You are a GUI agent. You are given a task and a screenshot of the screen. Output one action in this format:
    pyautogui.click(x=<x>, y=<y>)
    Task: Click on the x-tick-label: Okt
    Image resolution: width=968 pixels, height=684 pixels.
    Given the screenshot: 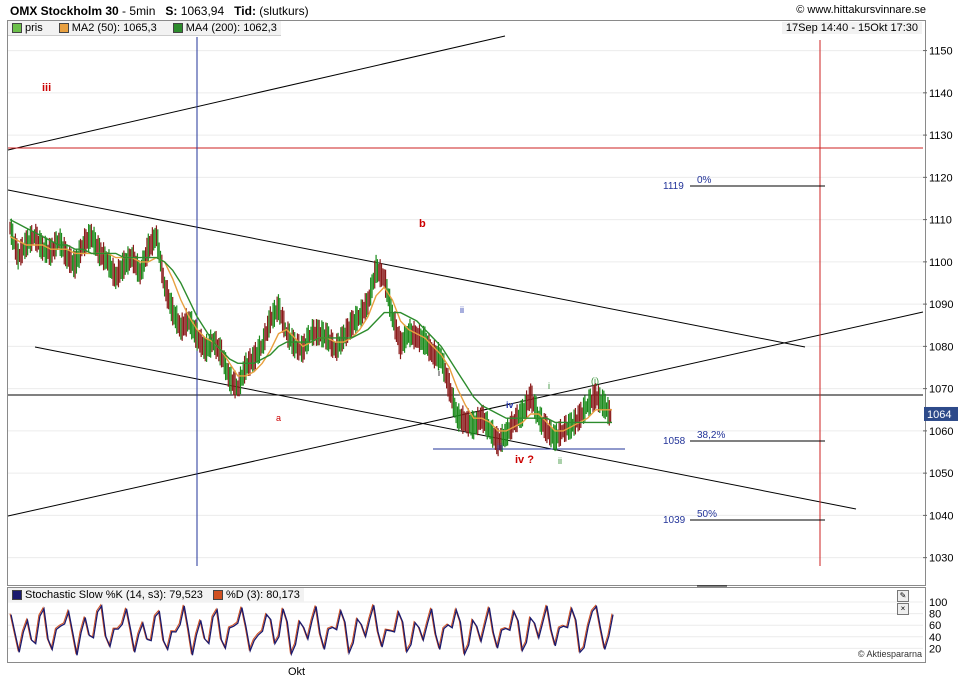 What is the action you would take?
    pyautogui.click(x=296, y=672)
    